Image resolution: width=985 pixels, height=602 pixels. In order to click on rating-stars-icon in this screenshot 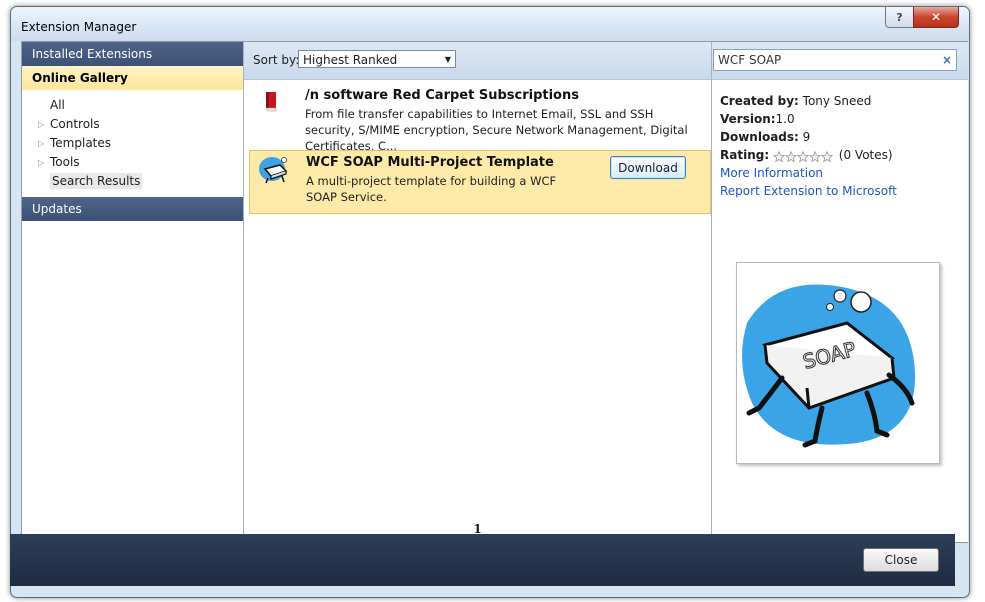, I will do `click(803, 156)`.